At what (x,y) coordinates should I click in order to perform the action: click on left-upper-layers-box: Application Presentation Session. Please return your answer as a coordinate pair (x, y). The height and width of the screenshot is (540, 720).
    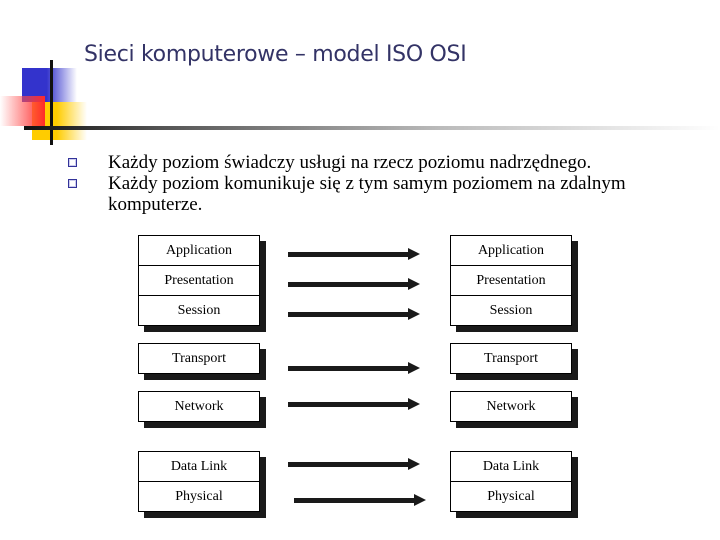
    Looking at the image, I should click on (199, 280).